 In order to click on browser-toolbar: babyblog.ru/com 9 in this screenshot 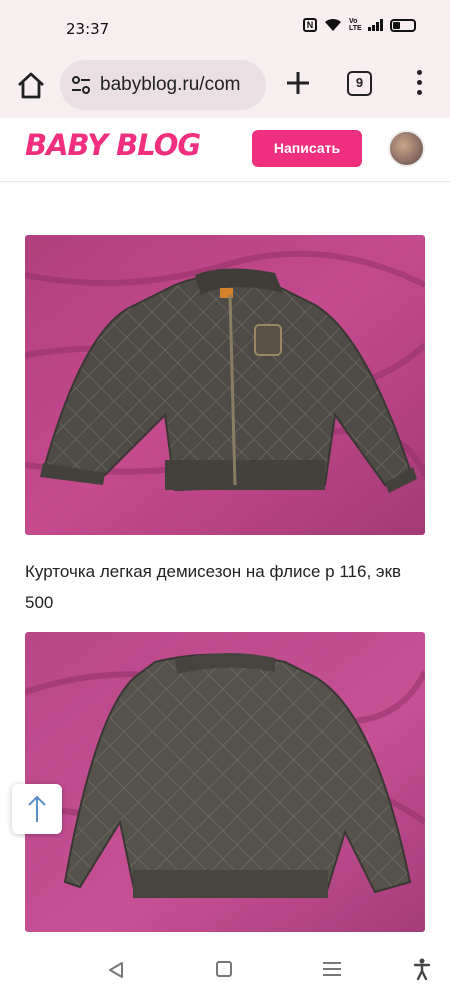, I will do `click(225, 87)`.